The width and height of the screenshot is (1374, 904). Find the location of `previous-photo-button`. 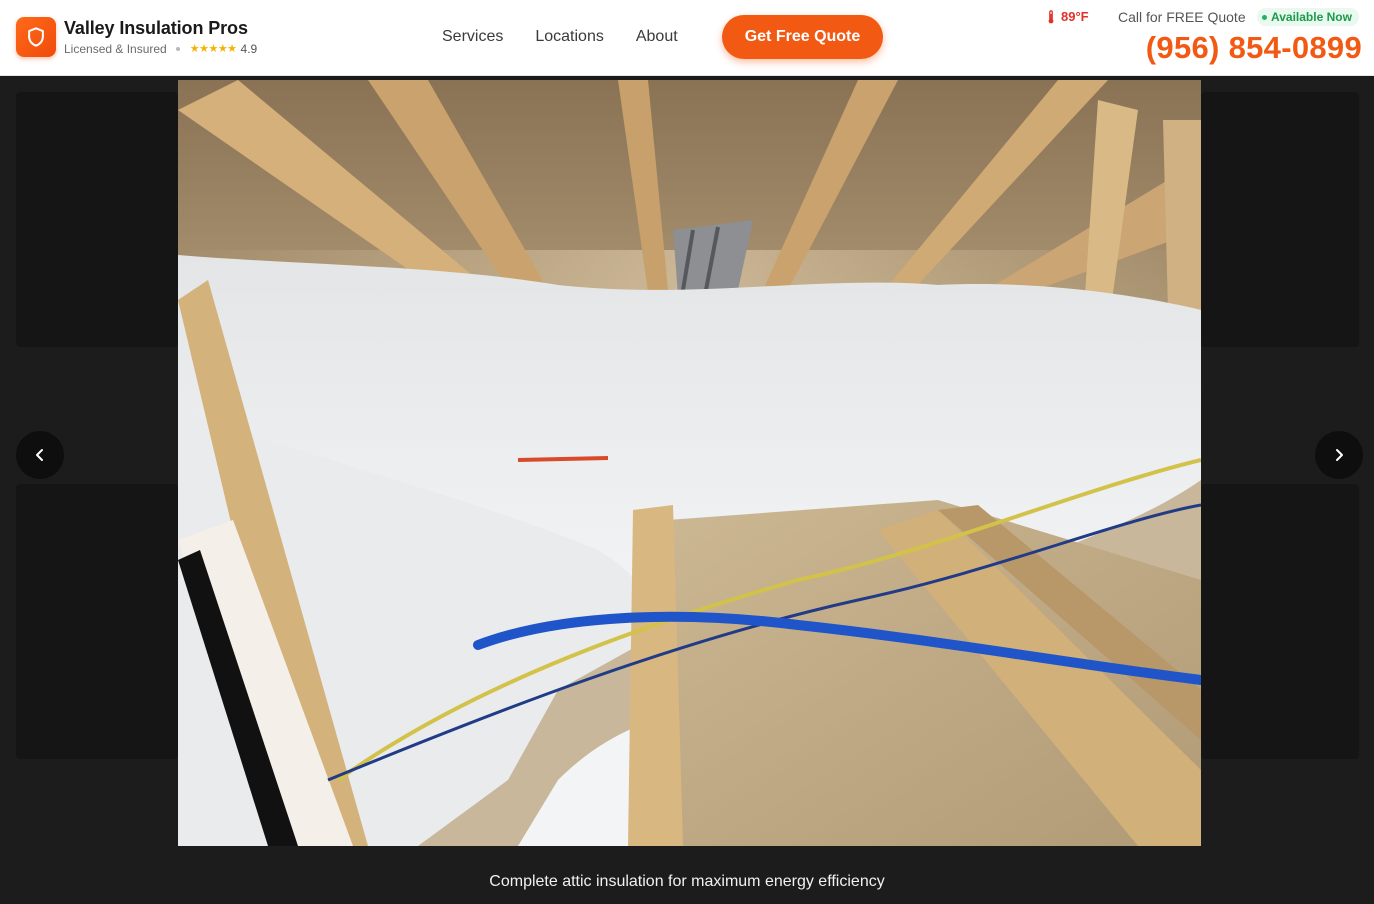

previous-photo-button is located at coordinates (40, 455).